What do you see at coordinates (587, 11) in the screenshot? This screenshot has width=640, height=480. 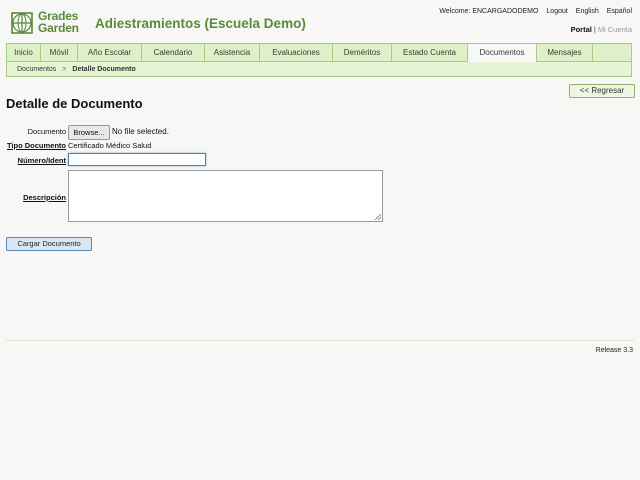 I see `english-link: English` at bounding box center [587, 11].